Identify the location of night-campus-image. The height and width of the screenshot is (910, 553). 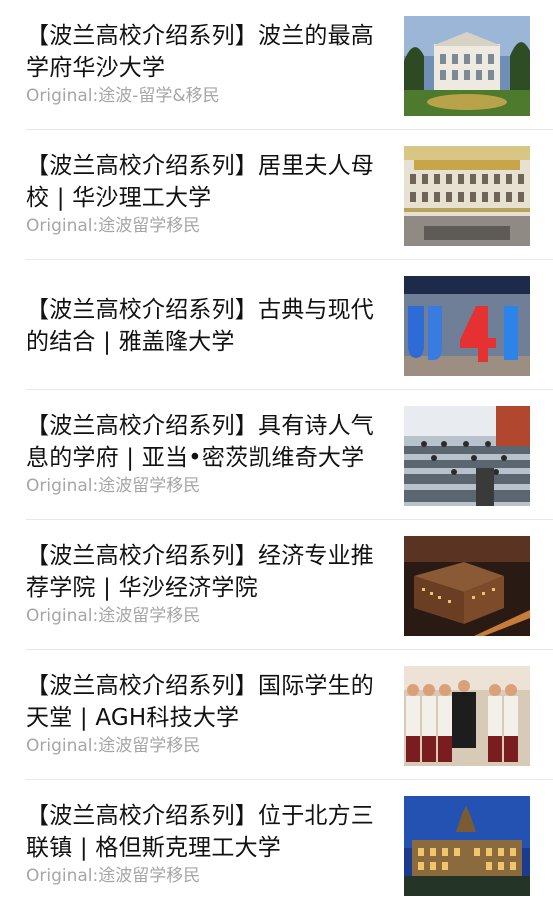
(467, 586).